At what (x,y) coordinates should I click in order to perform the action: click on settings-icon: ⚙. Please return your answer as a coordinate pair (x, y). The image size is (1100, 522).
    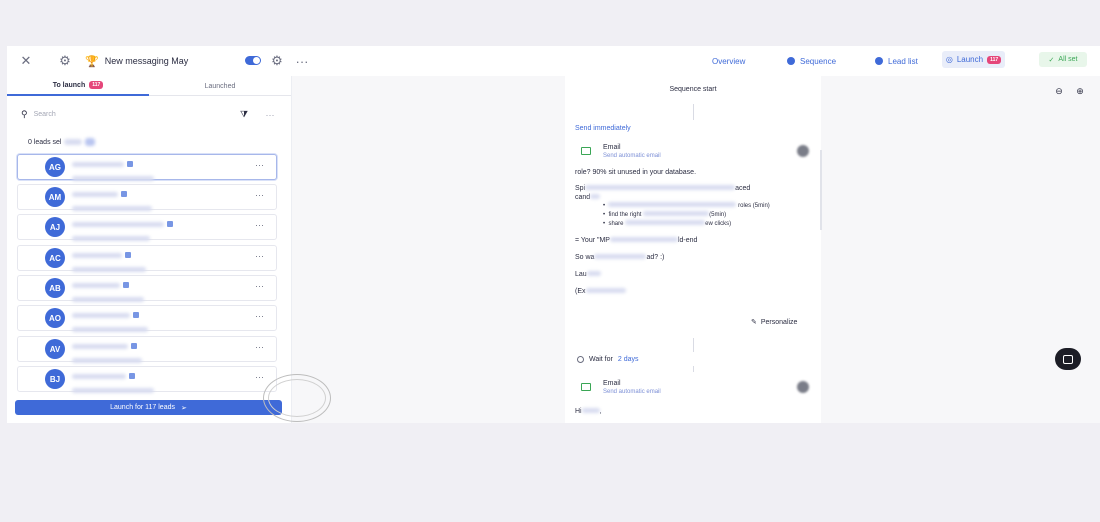
    Looking at the image, I should click on (65, 61).